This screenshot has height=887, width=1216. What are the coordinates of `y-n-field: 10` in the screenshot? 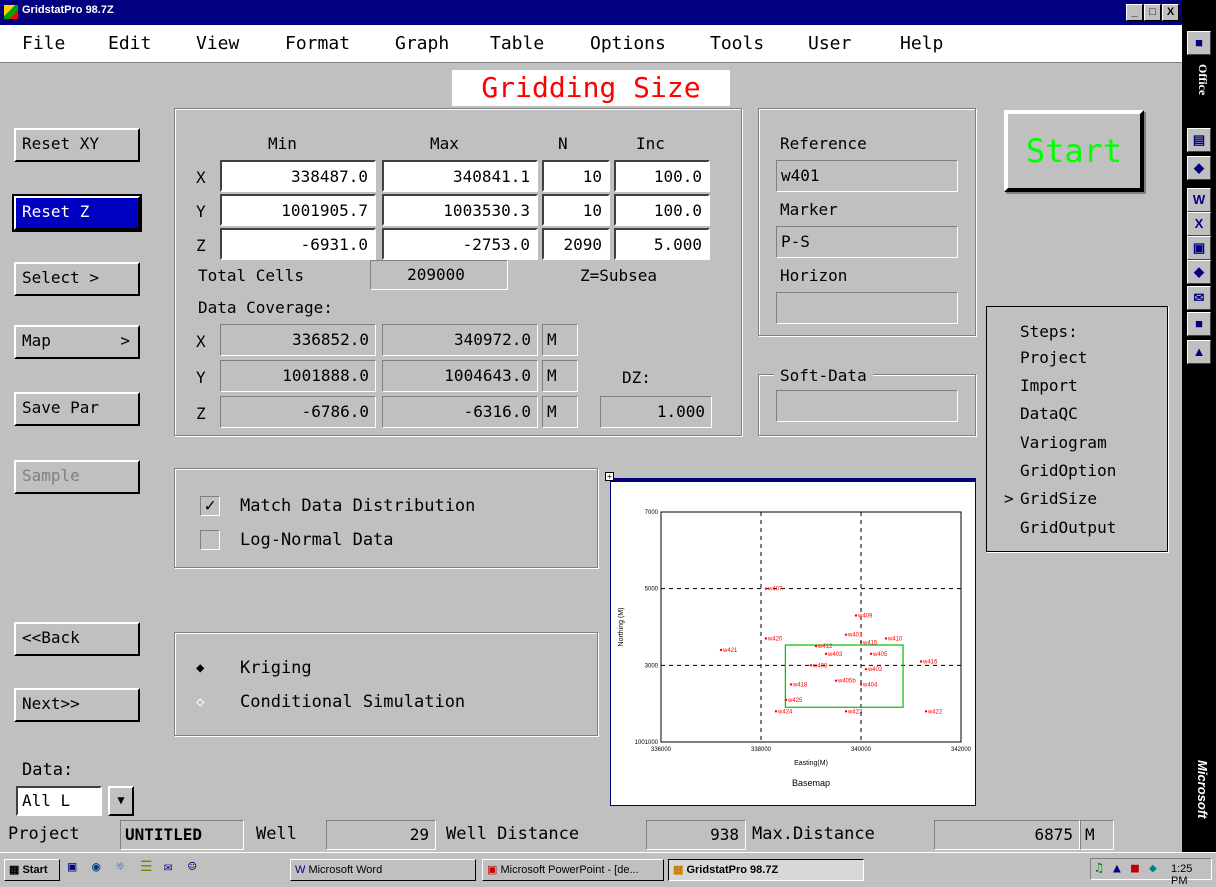 It's located at (576, 210).